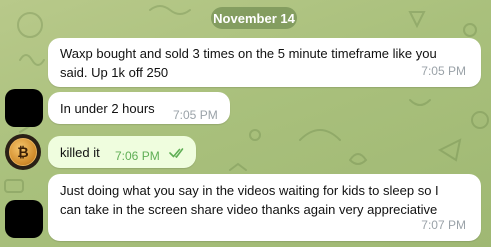  I want to click on message-bubble: In under 2 hours 7:05 PM, so click(139, 108).